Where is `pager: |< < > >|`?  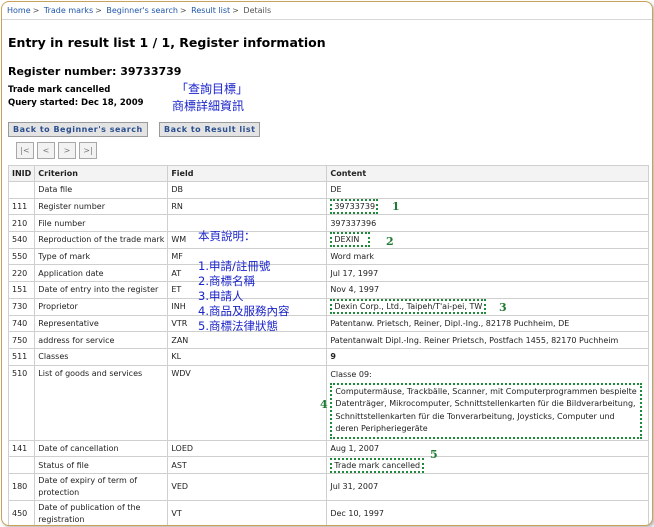
pager: |< < > >| is located at coordinates (56, 150).